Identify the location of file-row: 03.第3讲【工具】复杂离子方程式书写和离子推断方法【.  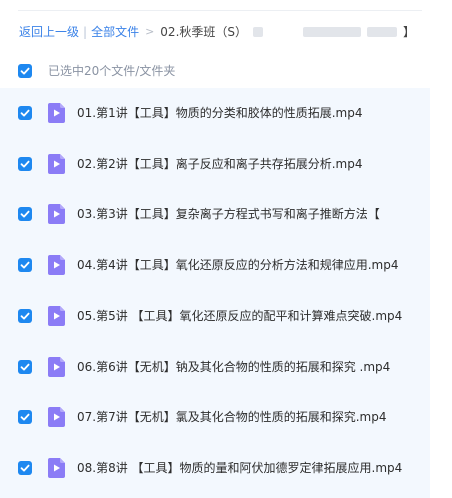
(215, 214).